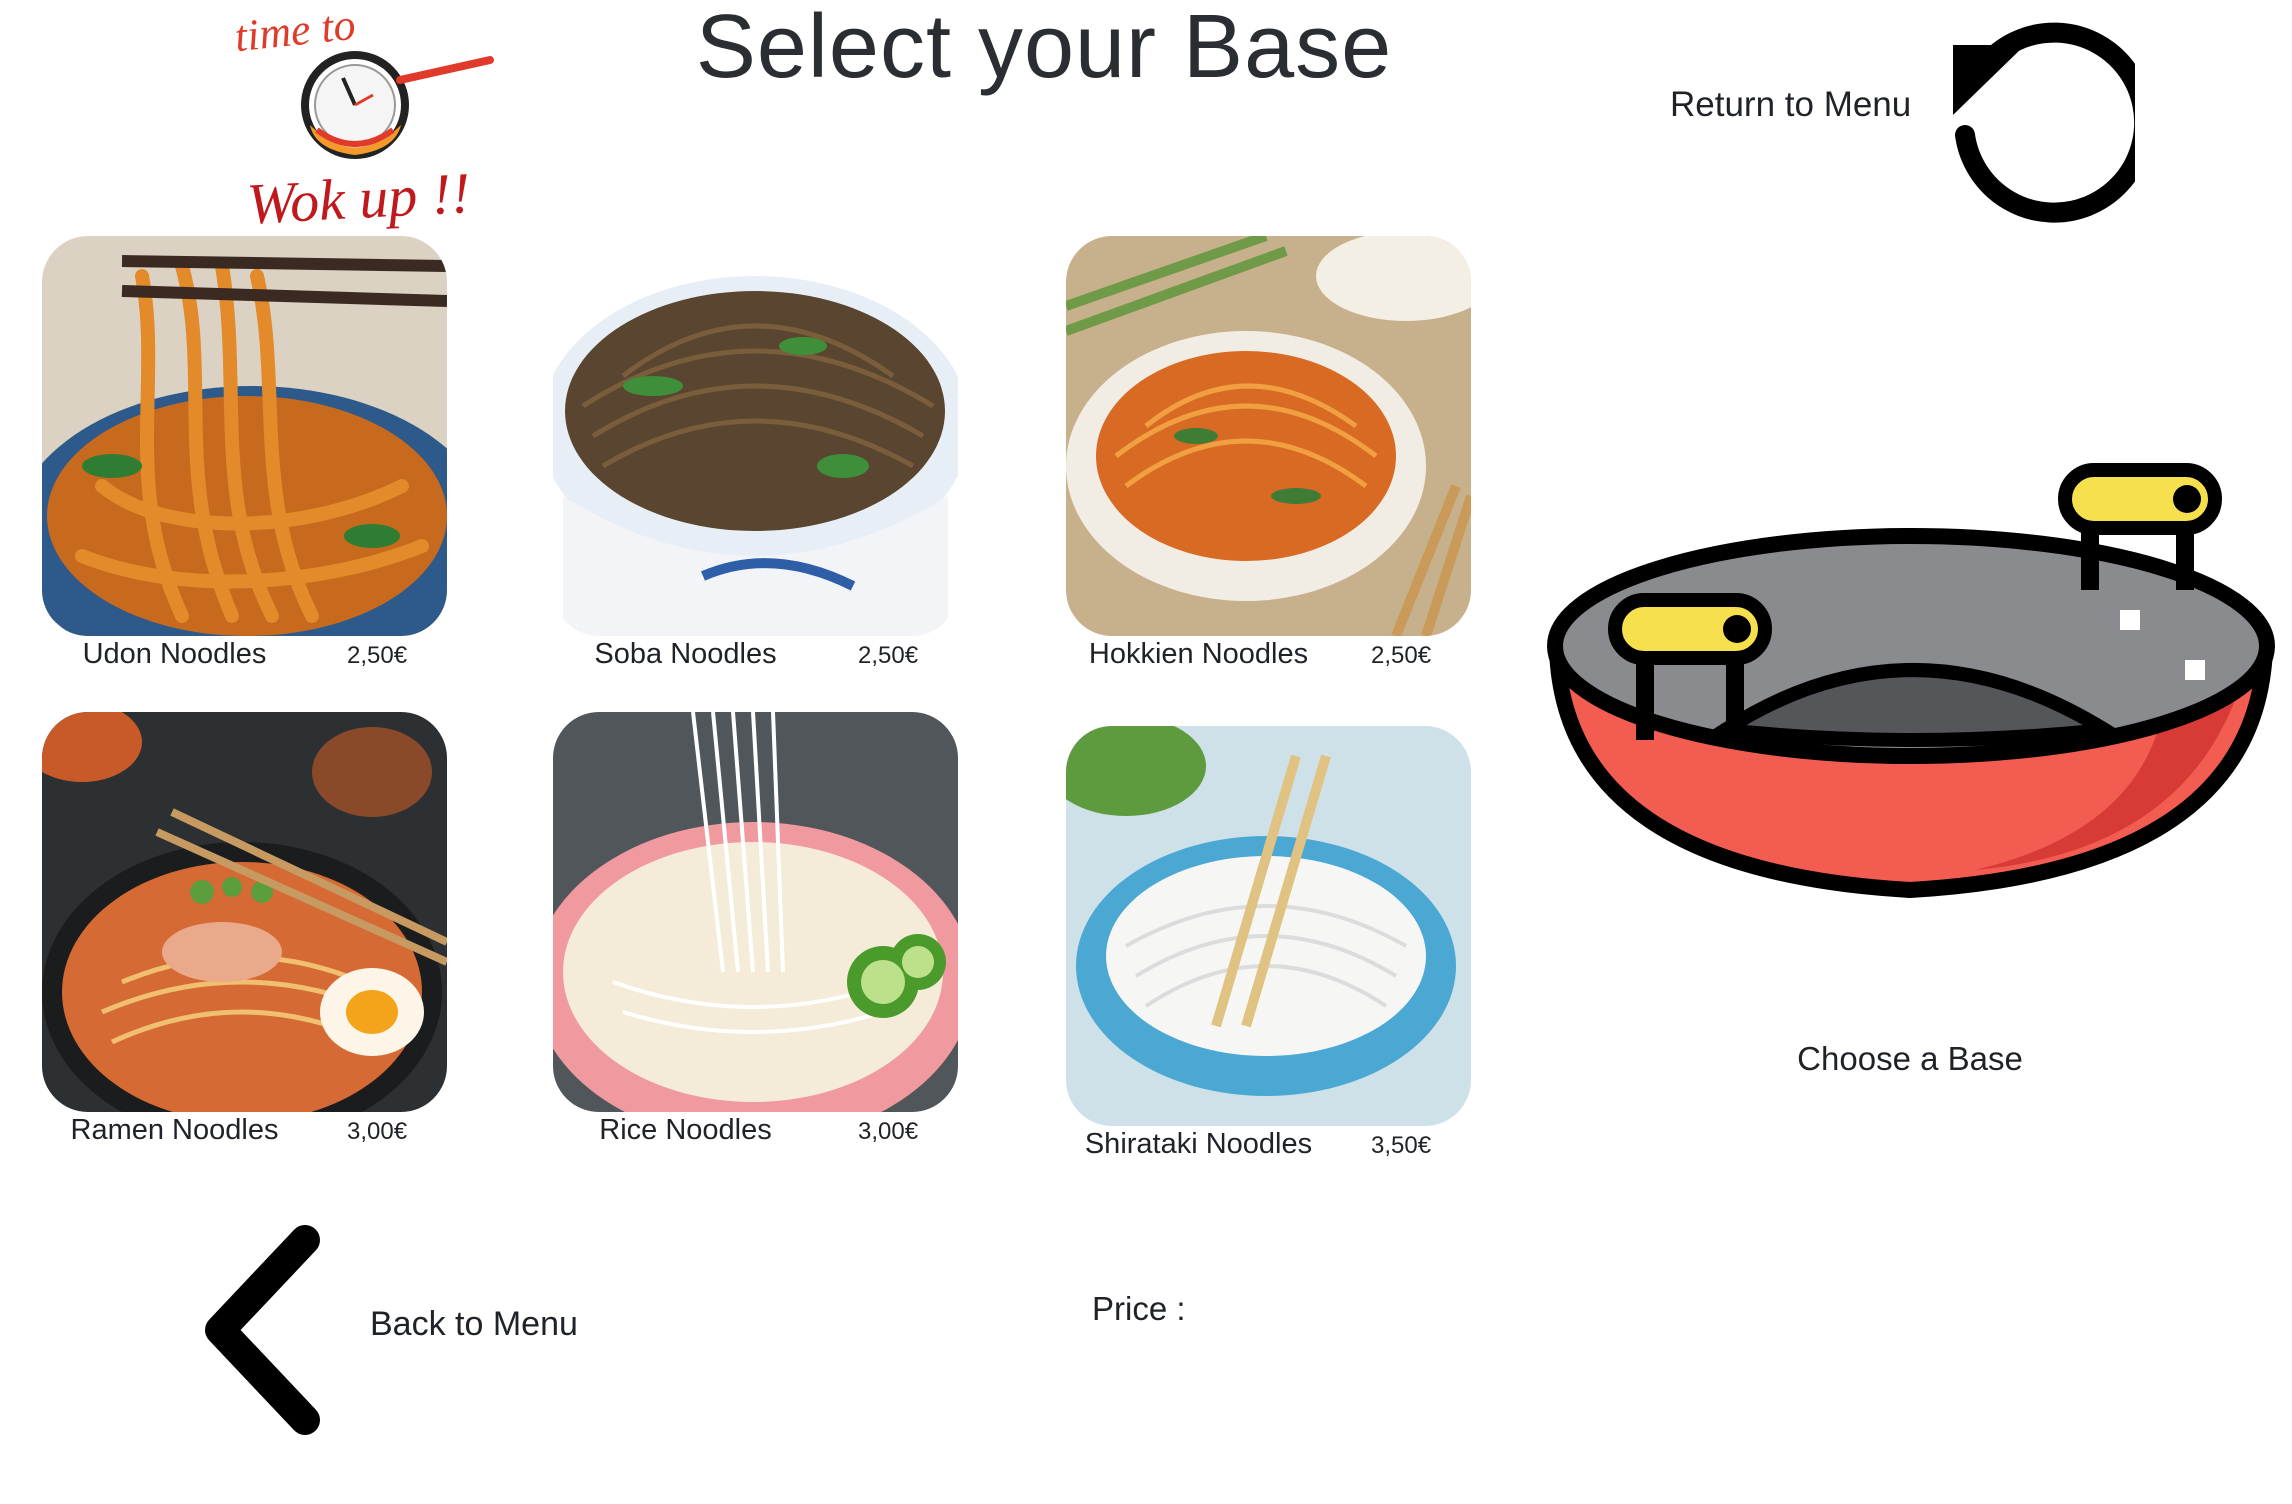 This screenshot has height=1504, width=2292. Describe the element at coordinates (685, 654) in the screenshot. I see `base-name-soba: Soba Noodles` at that location.